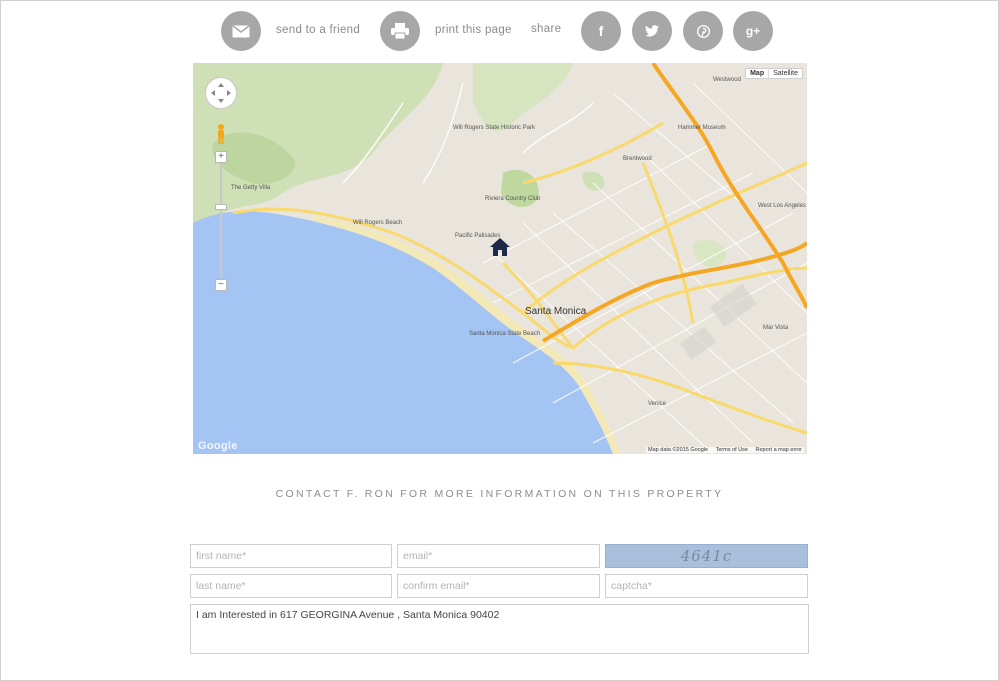 The image size is (999, 681). Describe the element at coordinates (221, 207) in the screenshot. I see `zoom-slider-handle` at that location.